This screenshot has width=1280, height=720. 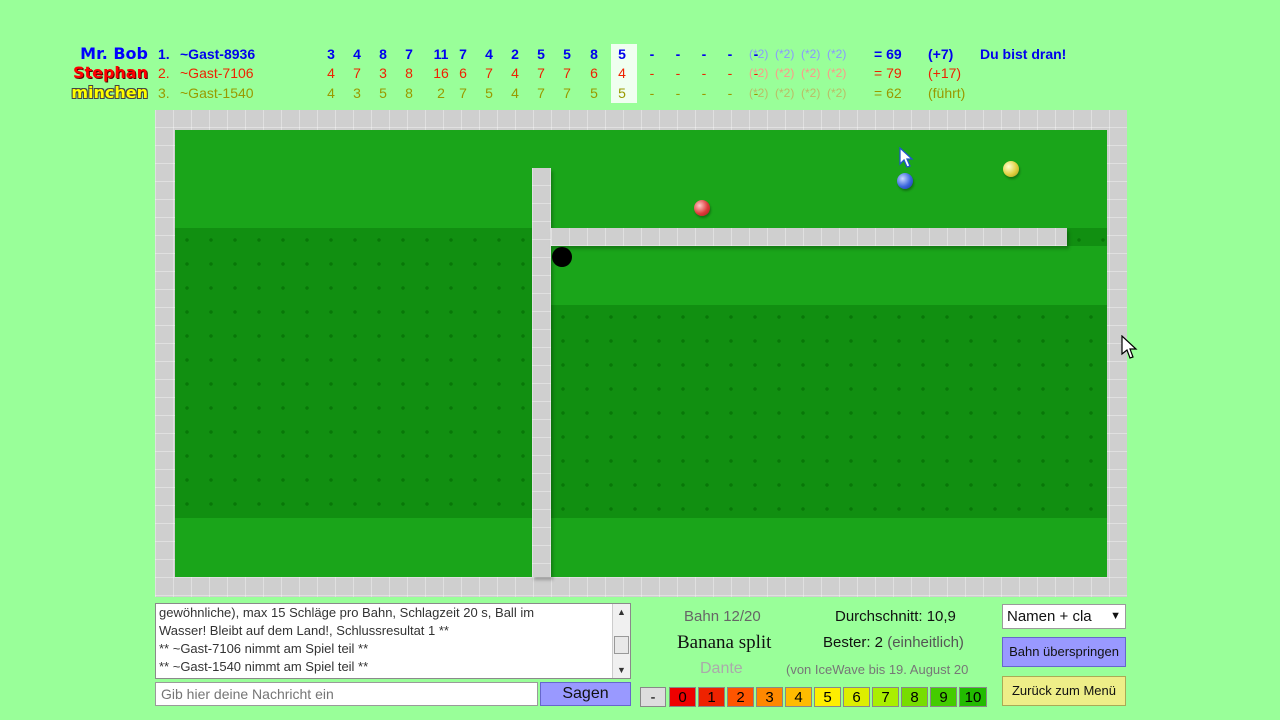 What do you see at coordinates (895, 616) in the screenshot?
I see `track-average: Durchschnitt: 10,9` at bounding box center [895, 616].